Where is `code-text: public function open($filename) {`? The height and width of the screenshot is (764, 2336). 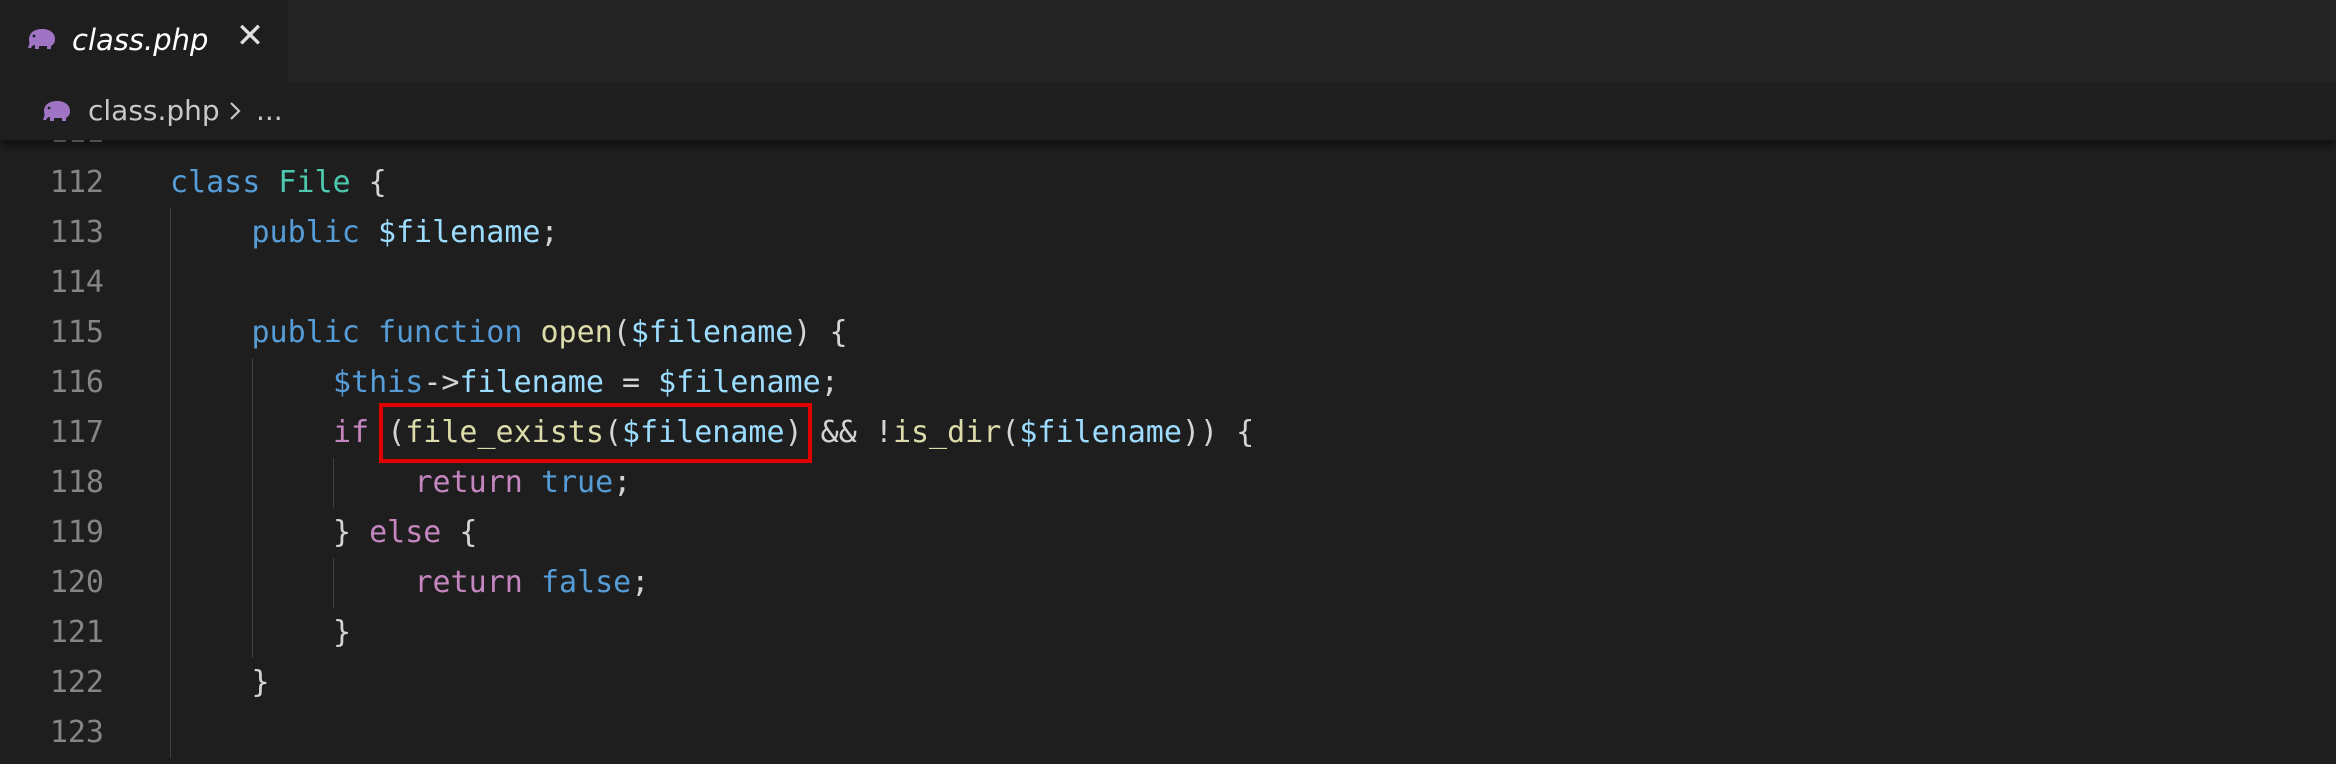 code-text: public function open($filename) { is located at coordinates (550, 333).